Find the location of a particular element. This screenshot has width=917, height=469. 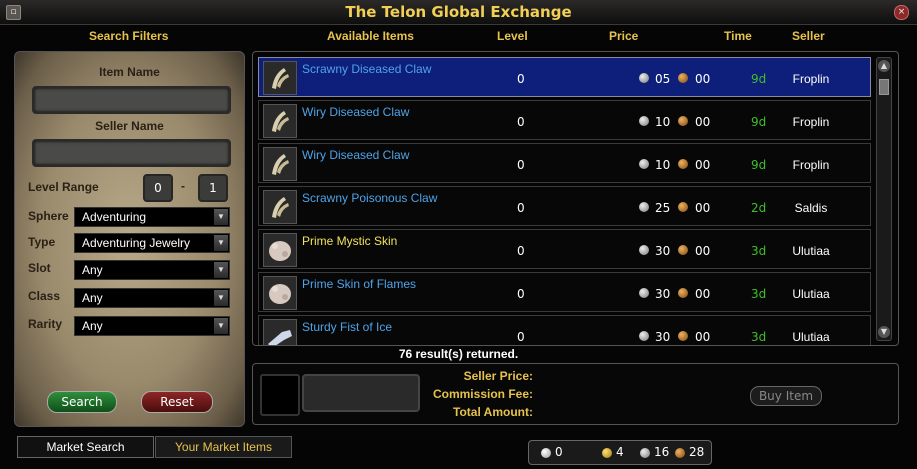

sphere-label: Sphere is located at coordinates (48, 216).